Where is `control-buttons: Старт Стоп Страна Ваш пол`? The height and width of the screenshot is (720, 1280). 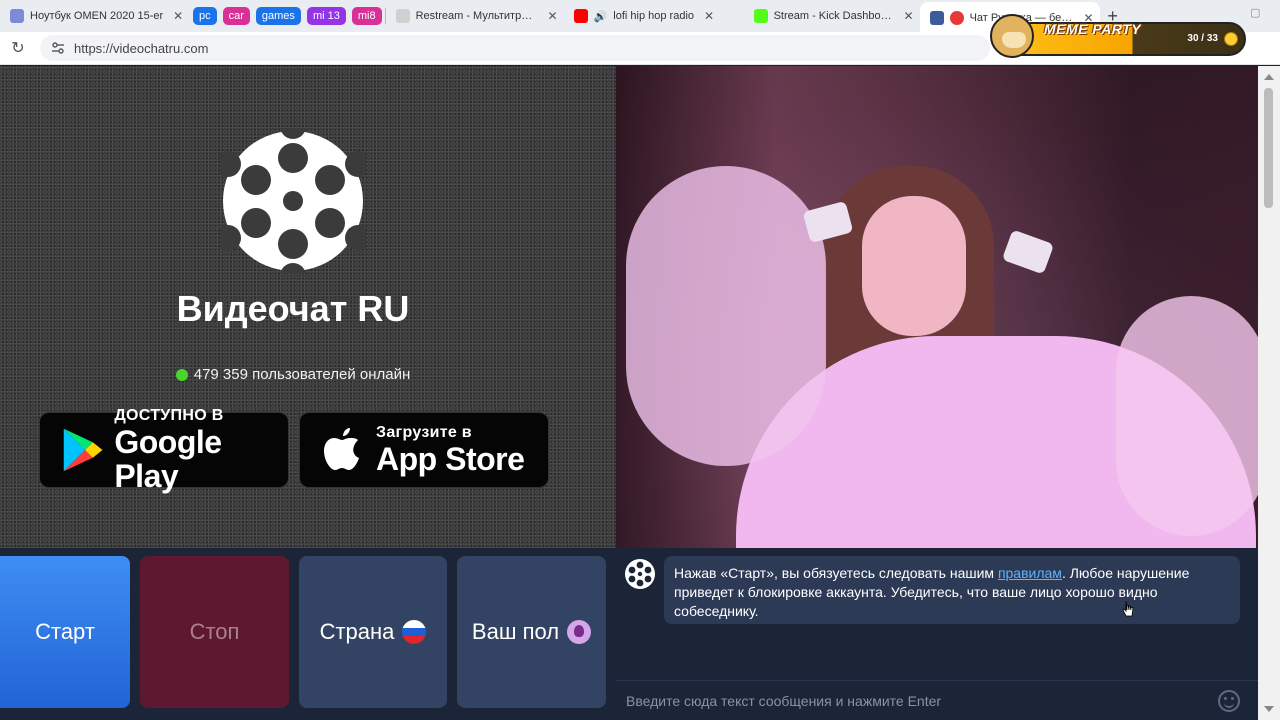
control-buttons: Старт Стоп Страна Ваш пол is located at coordinates (308, 634).